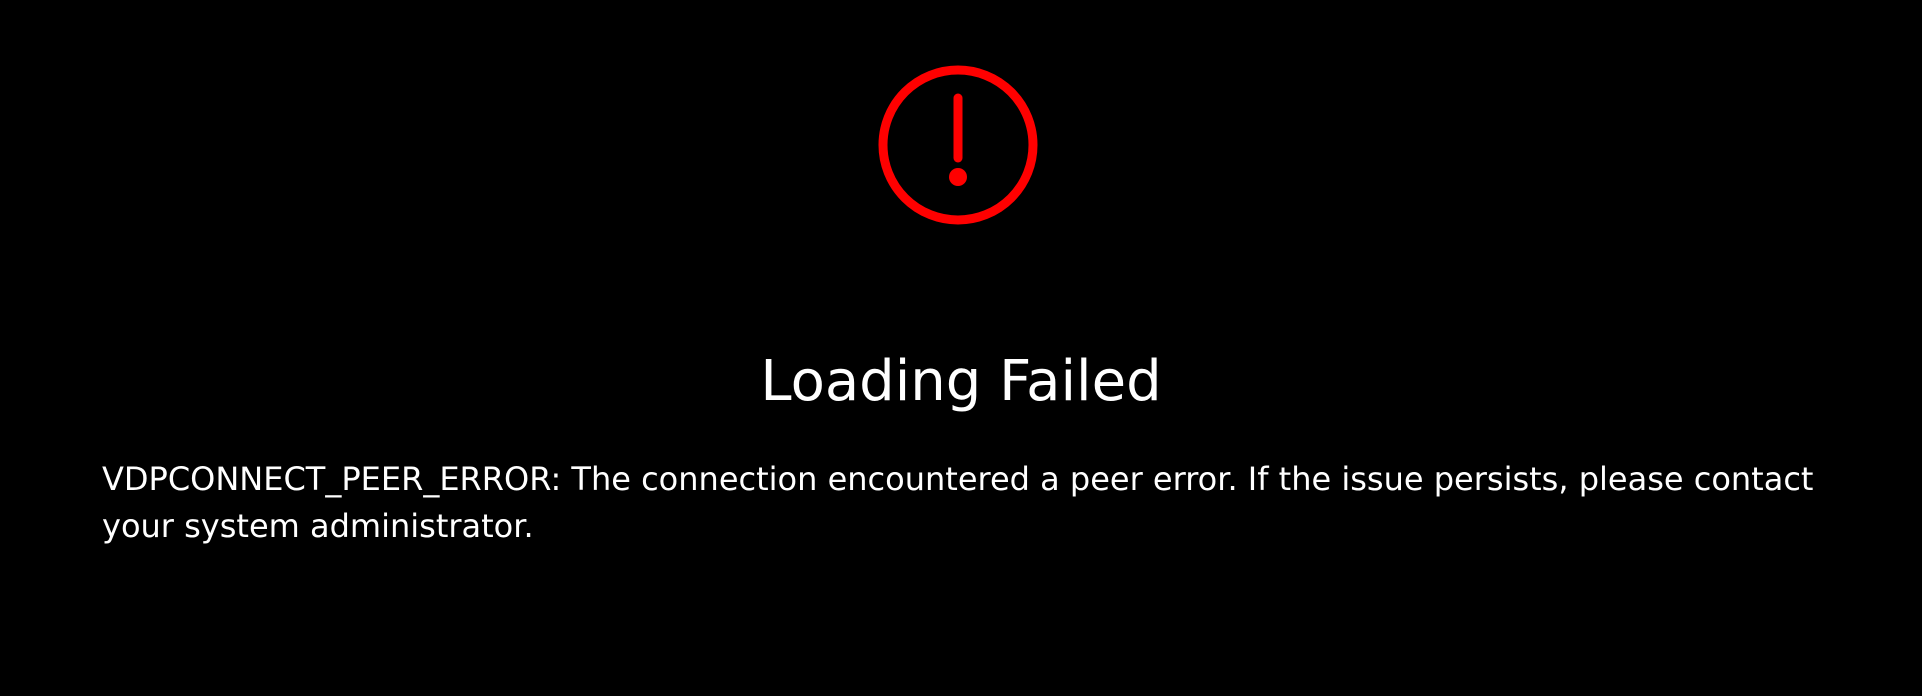  Describe the element at coordinates (961, 381) in the screenshot. I see `error-title: Loading Failed` at that location.